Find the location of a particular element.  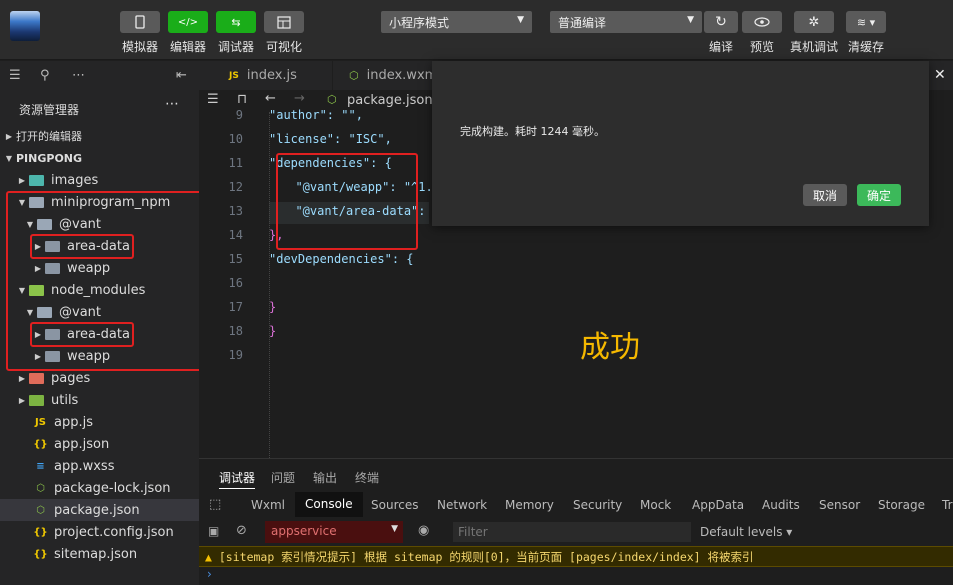

line-number: 9 is located at coordinates (239, 115).